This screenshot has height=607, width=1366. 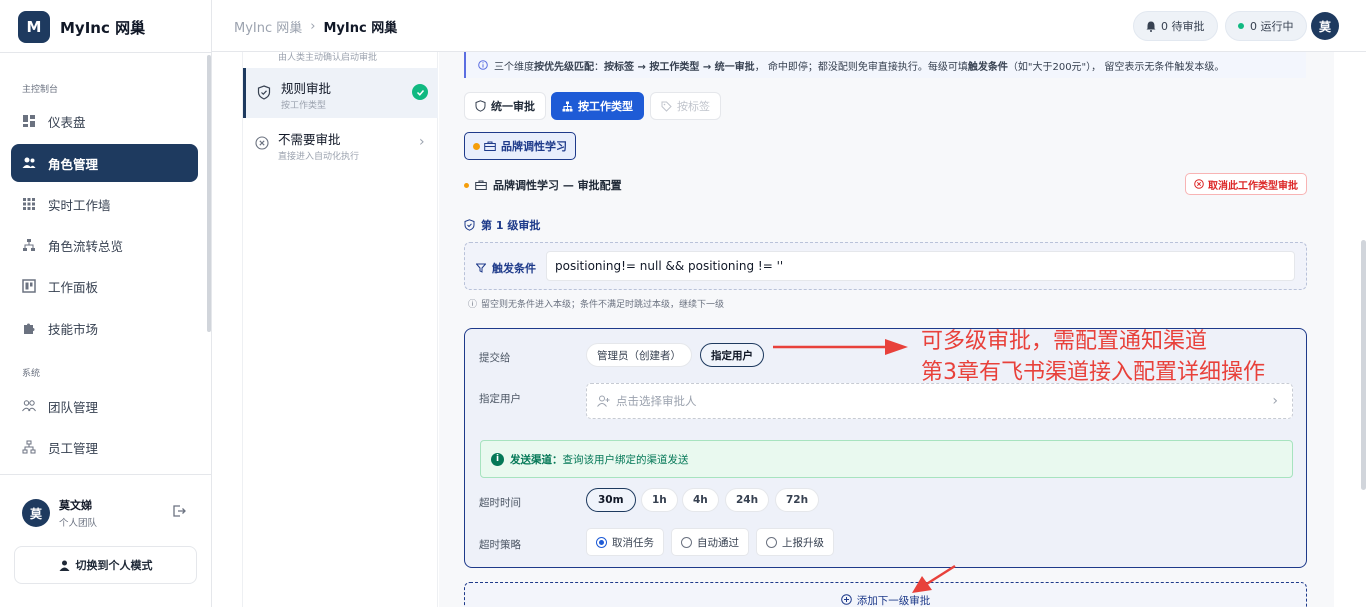 What do you see at coordinates (934, 578) in the screenshot?
I see `arrow-to-add-level` at bounding box center [934, 578].